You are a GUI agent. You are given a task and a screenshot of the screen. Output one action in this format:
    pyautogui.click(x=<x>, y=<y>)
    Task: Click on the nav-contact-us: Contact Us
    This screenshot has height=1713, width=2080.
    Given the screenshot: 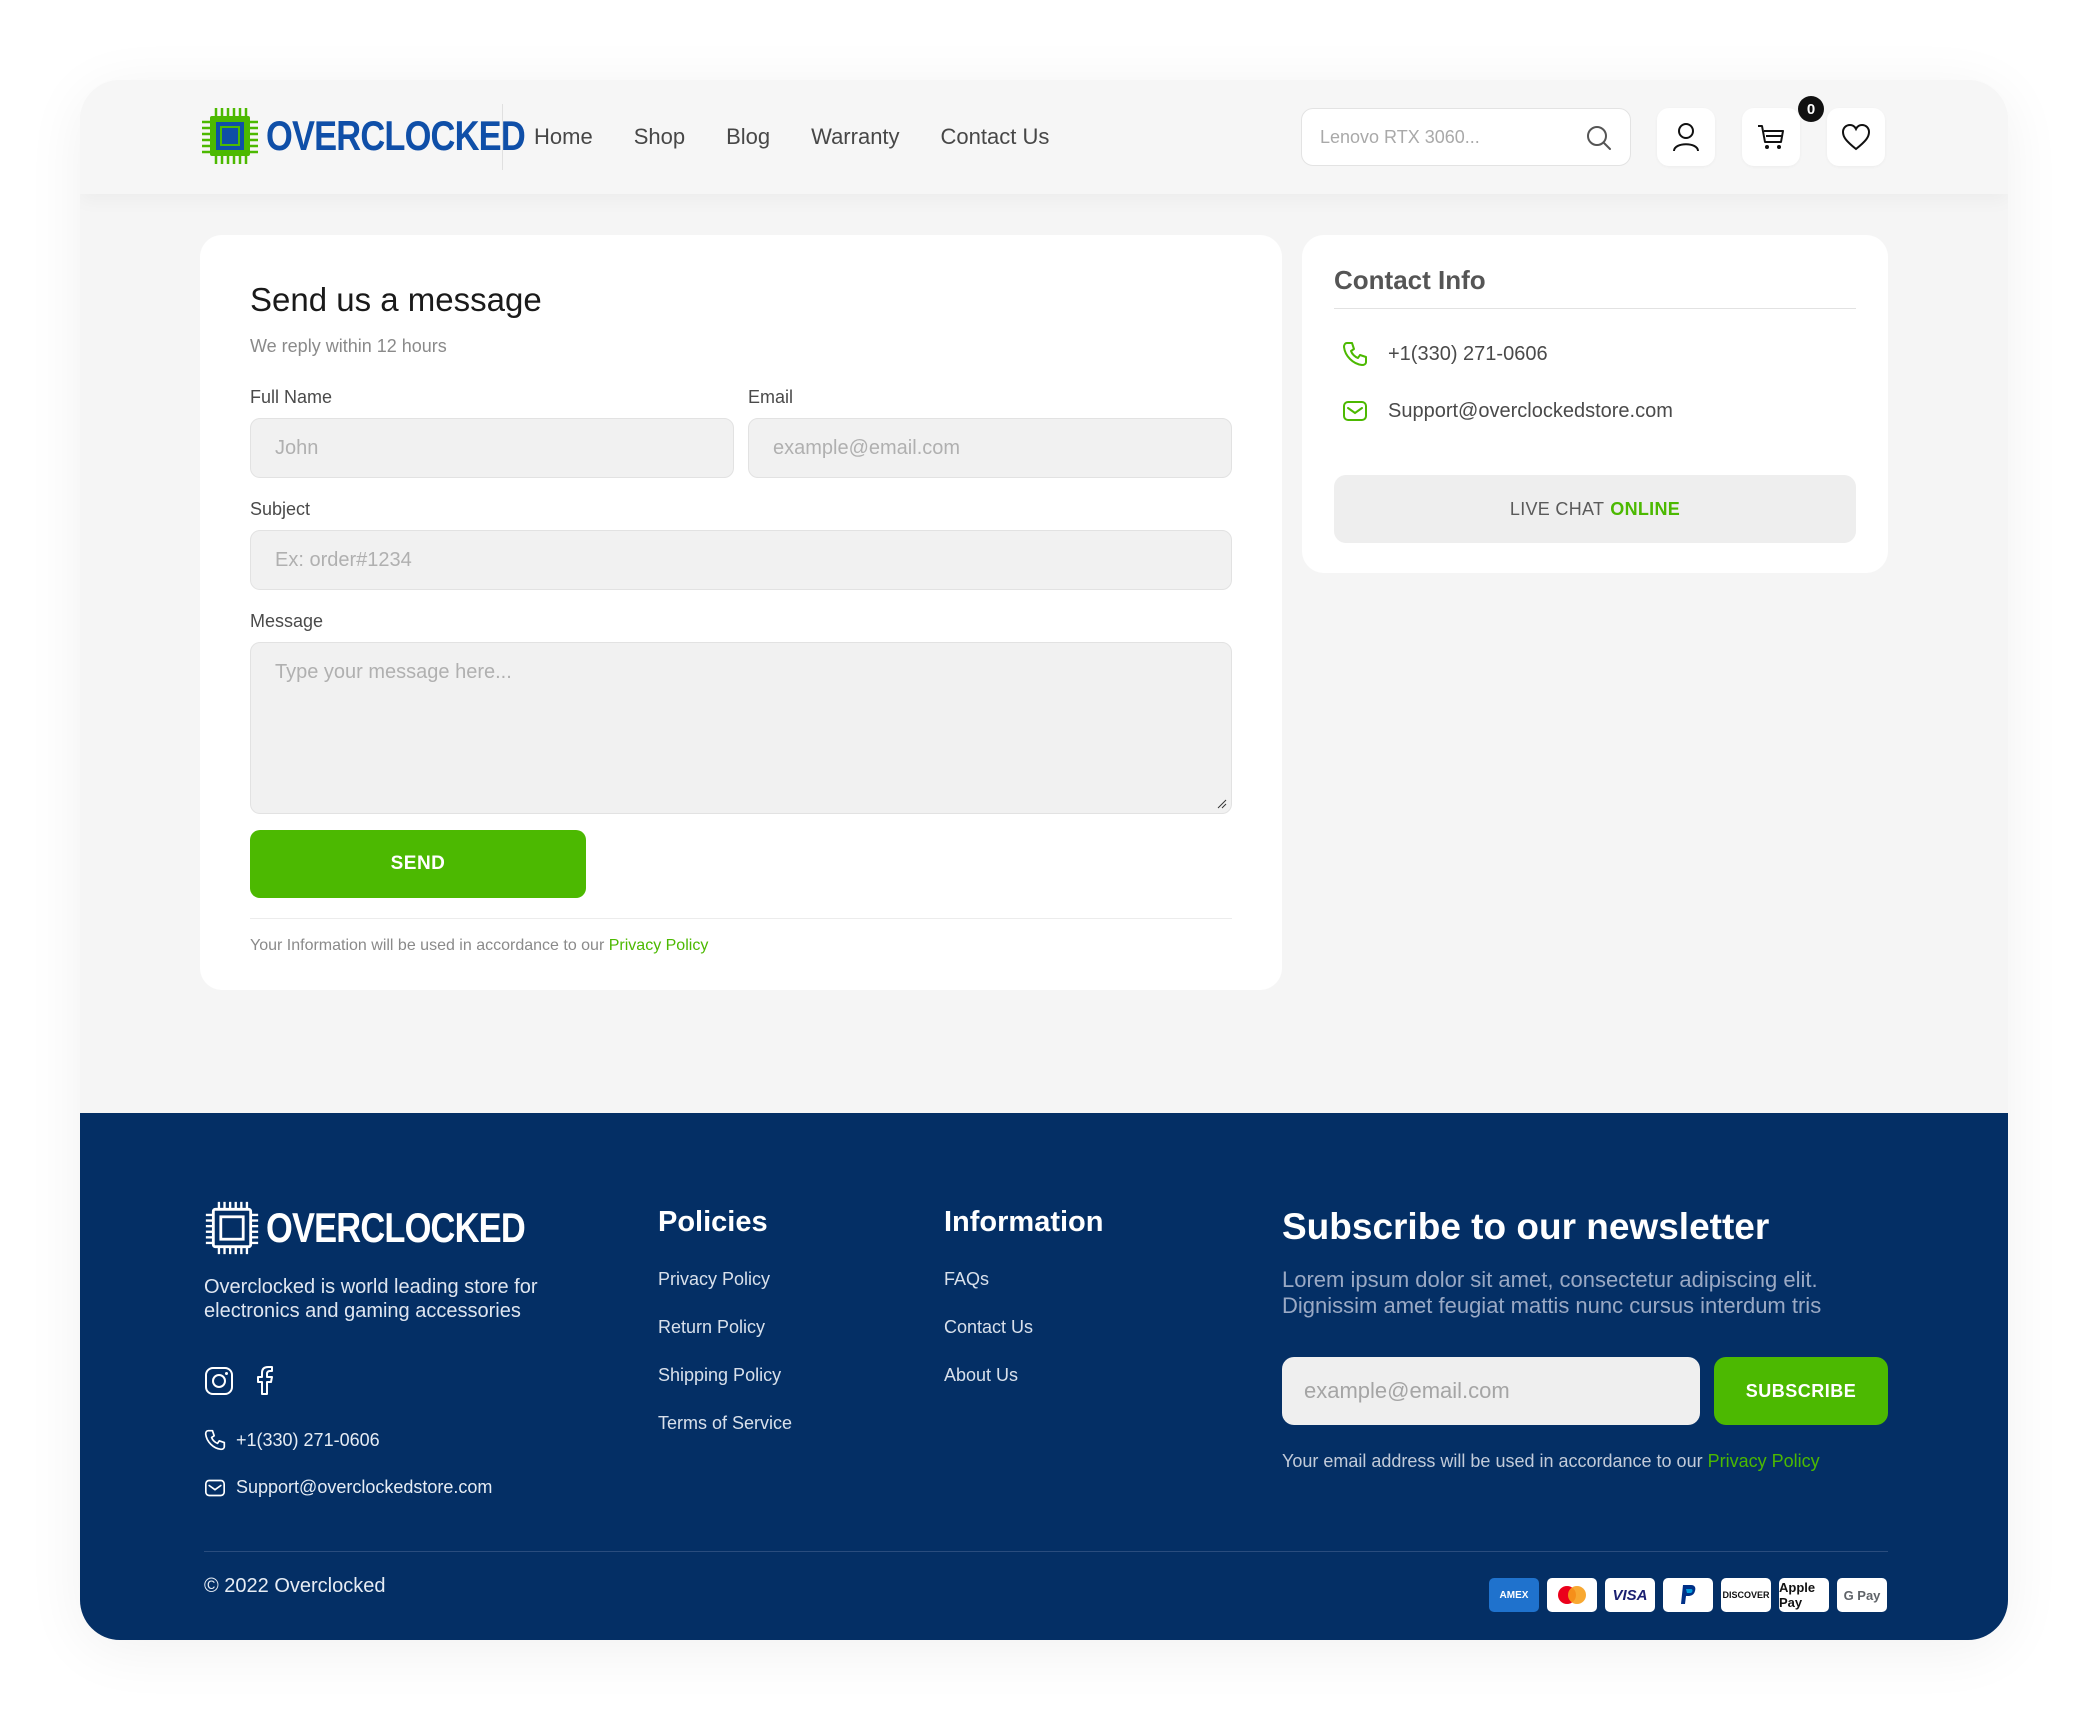 What is the action you would take?
    pyautogui.click(x=995, y=137)
    